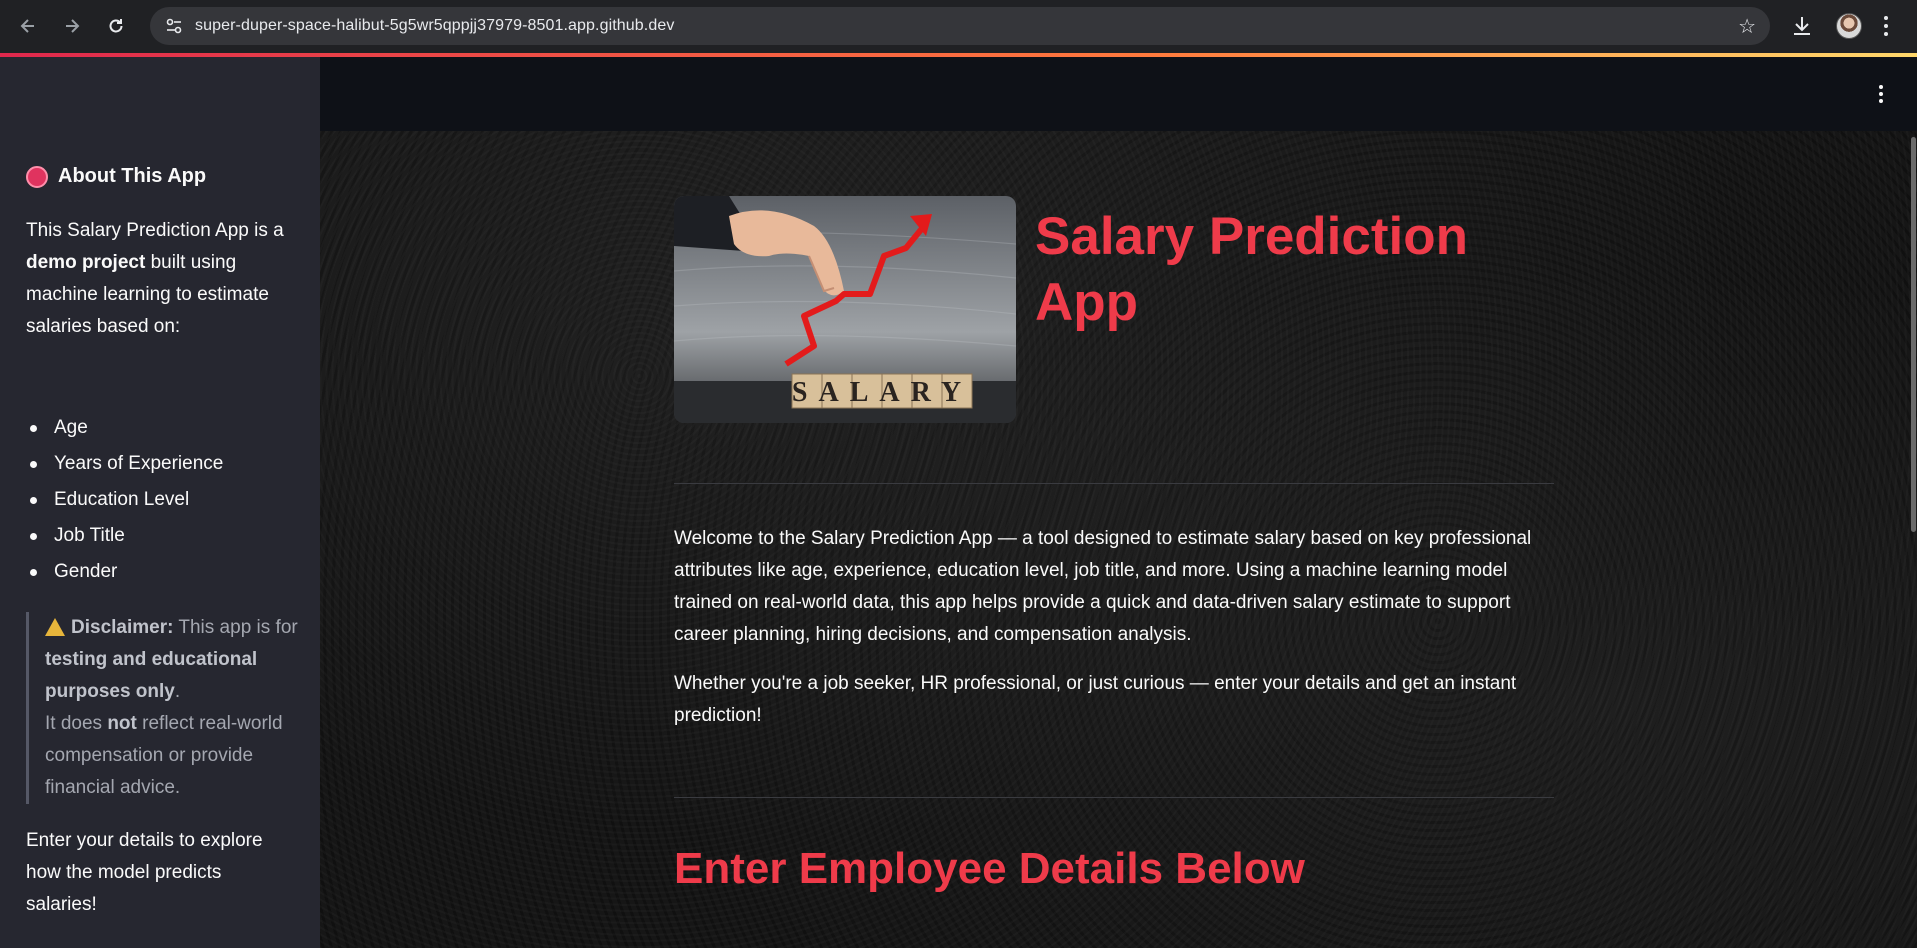  What do you see at coordinates (161, 572) in the screenshot?
I see `list-item: Gender` at bounding box center [161, 572].